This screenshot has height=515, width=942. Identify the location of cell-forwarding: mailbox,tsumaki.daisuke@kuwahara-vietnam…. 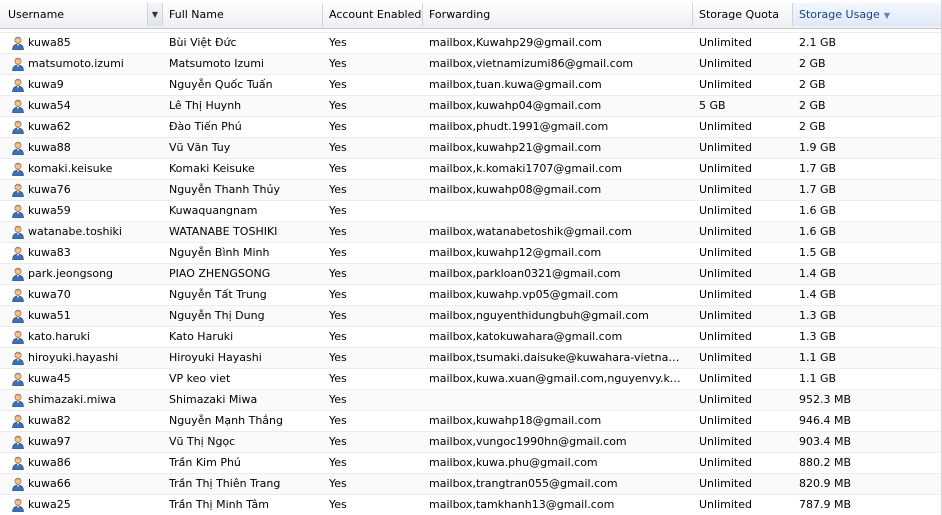
(558, 357).